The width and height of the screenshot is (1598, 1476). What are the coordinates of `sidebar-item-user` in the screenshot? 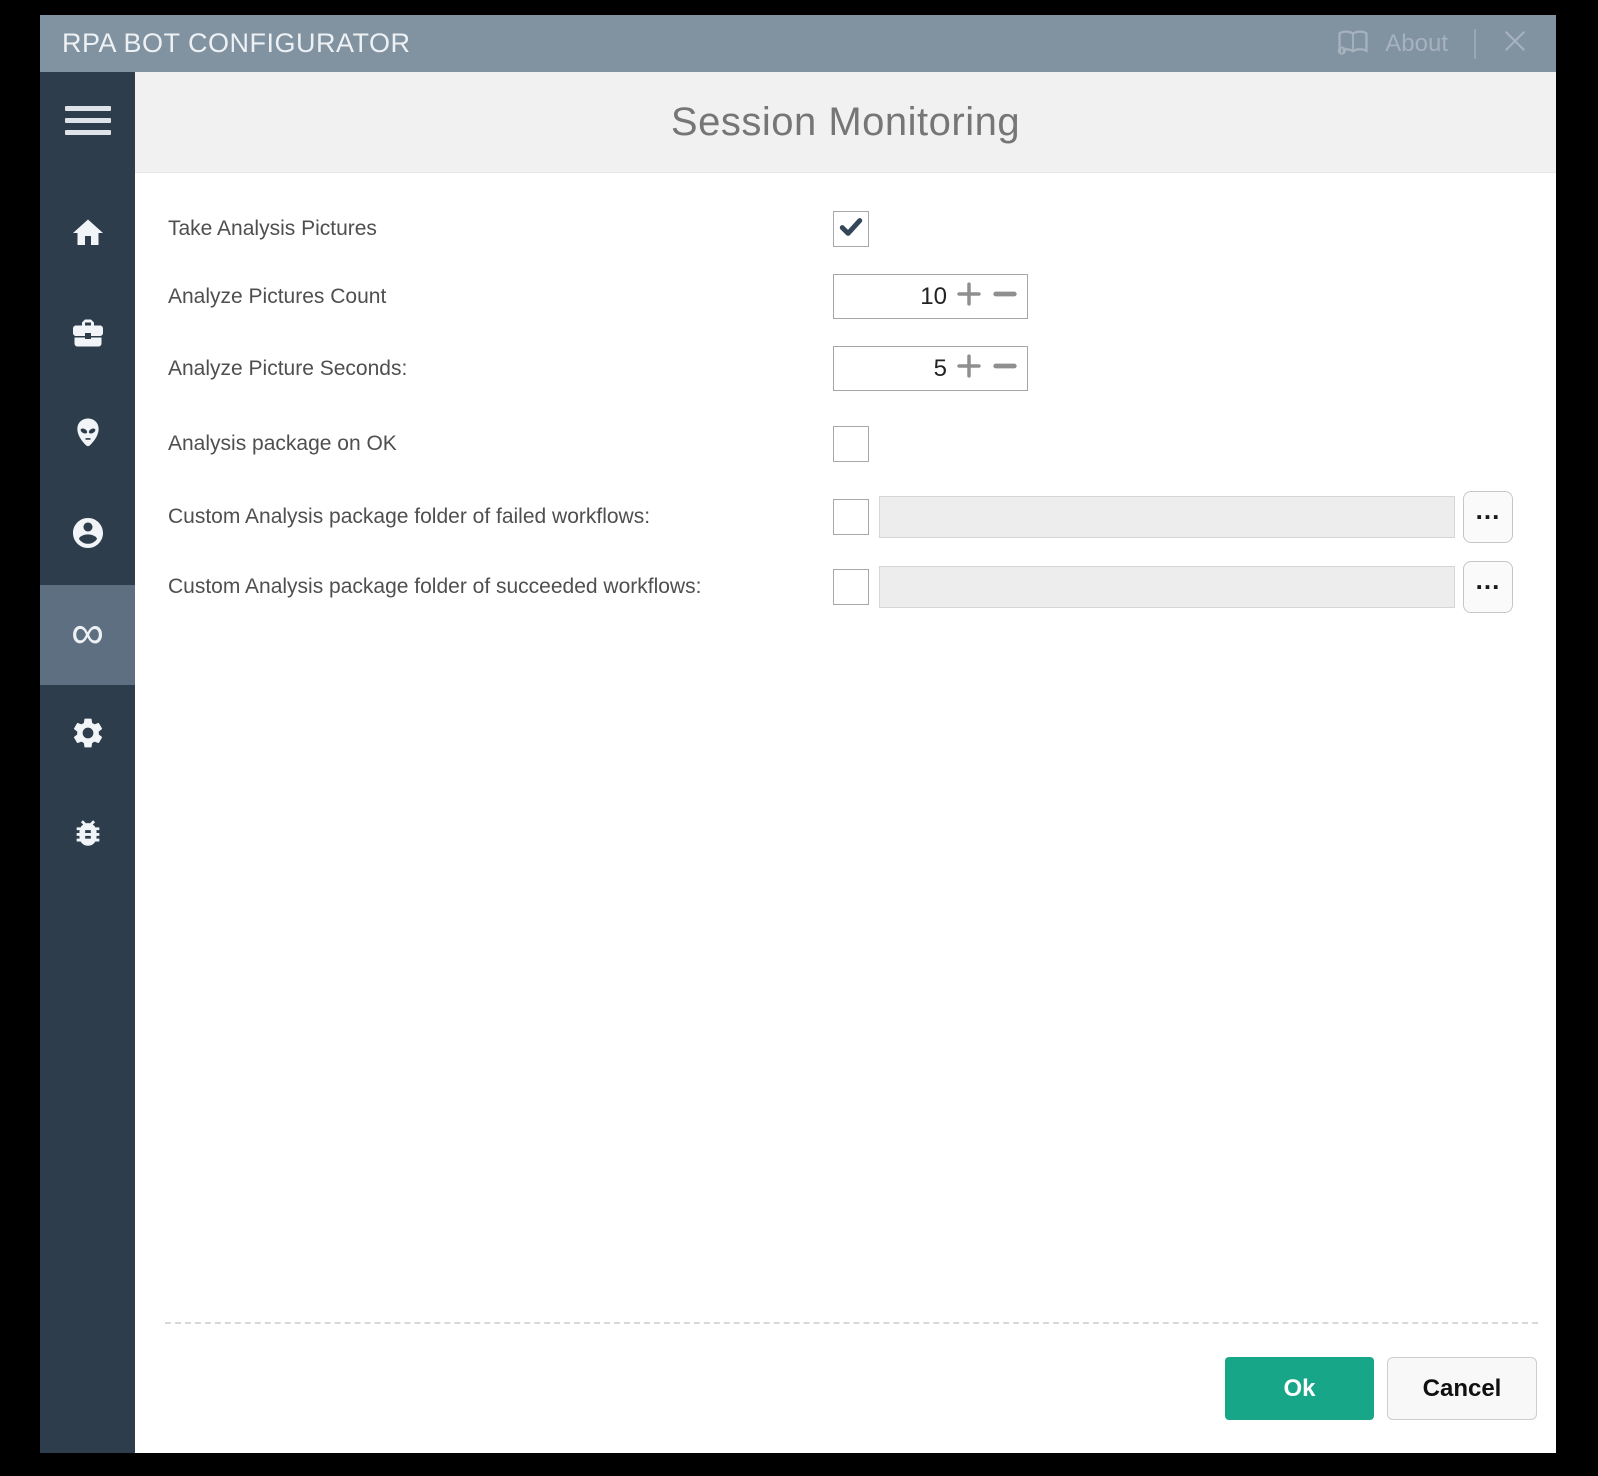 It's located at (87, 535).